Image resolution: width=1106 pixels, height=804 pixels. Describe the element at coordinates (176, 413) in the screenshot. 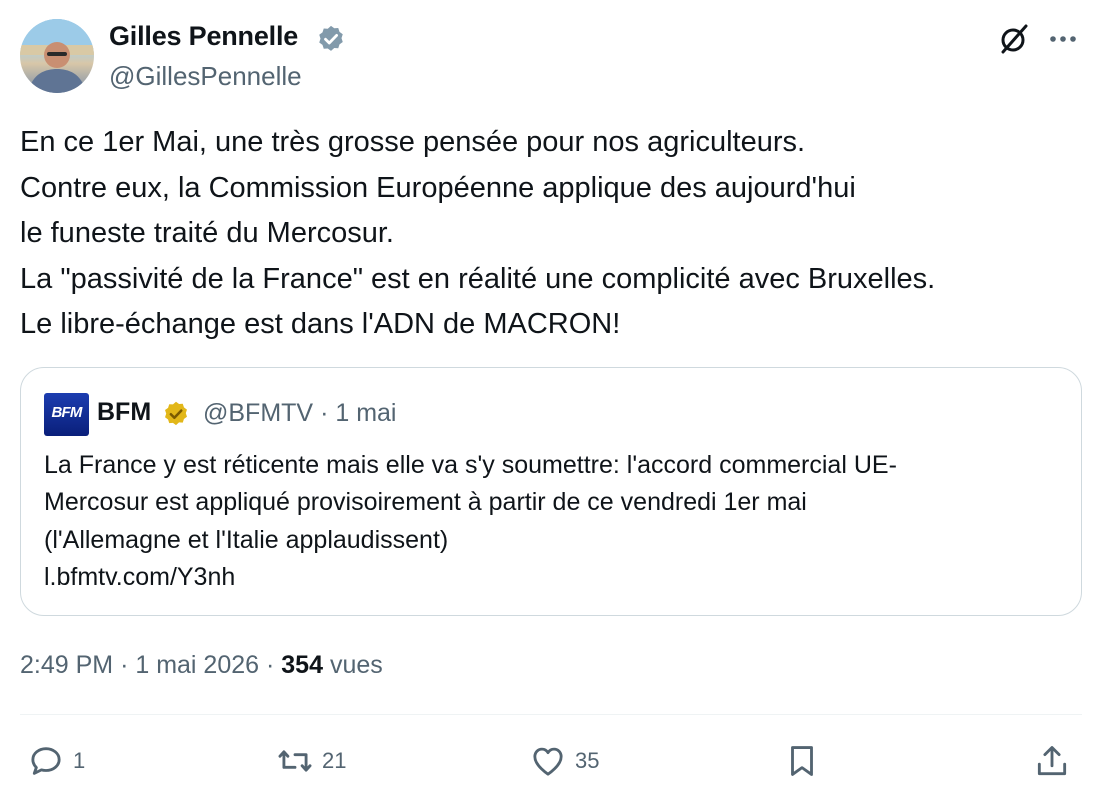

I see `gold-verified-badge-icon` at that location.